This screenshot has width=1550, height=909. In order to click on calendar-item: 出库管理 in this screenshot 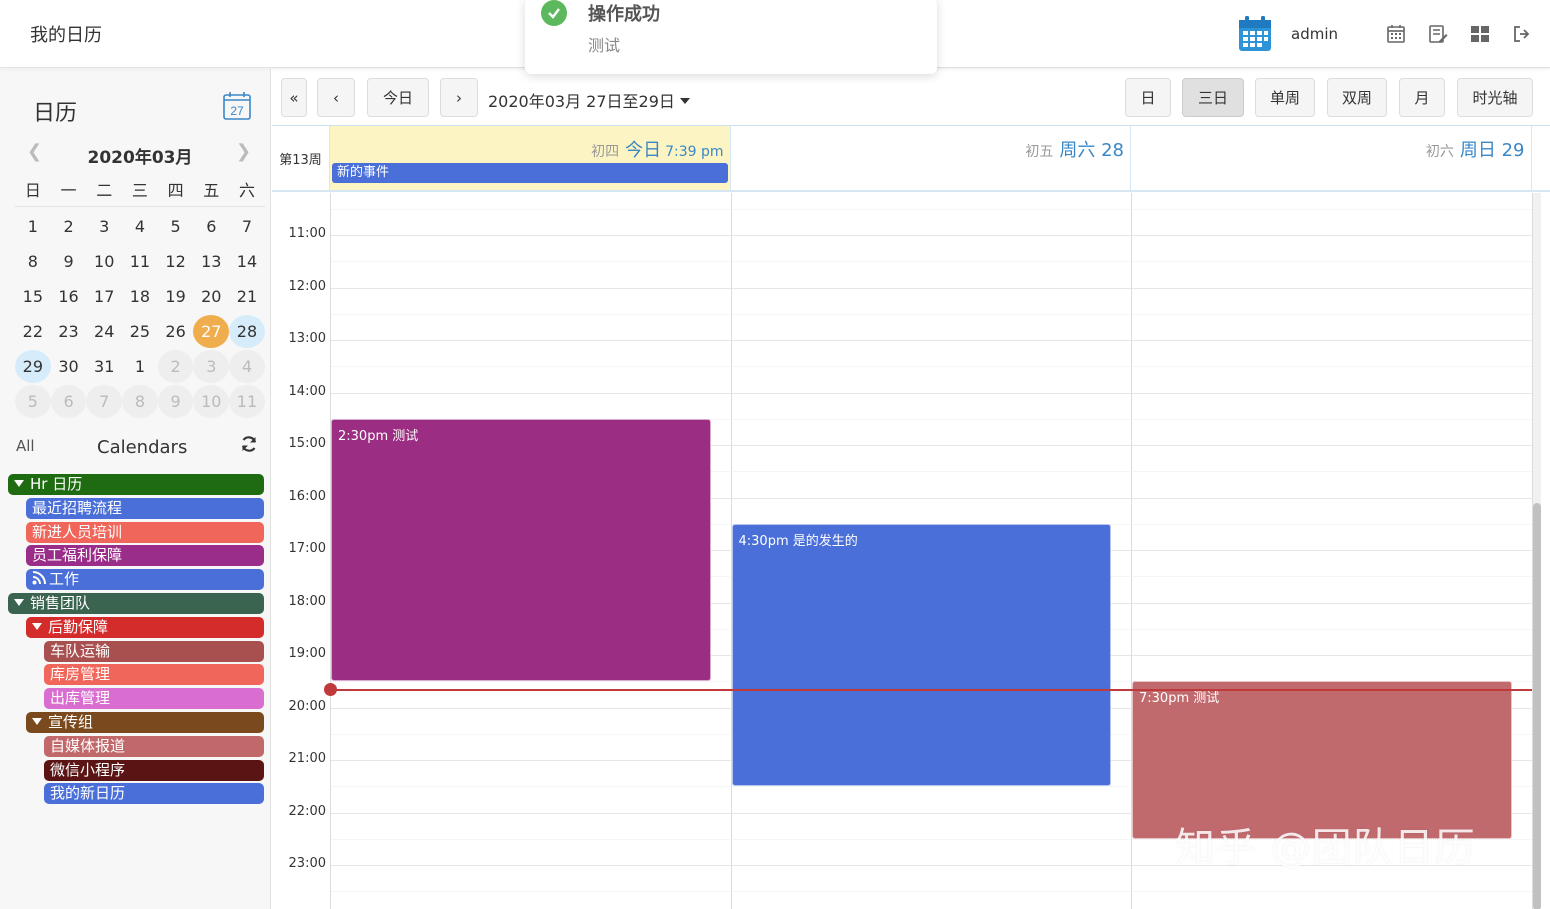, I will do `click(154, 699)`.